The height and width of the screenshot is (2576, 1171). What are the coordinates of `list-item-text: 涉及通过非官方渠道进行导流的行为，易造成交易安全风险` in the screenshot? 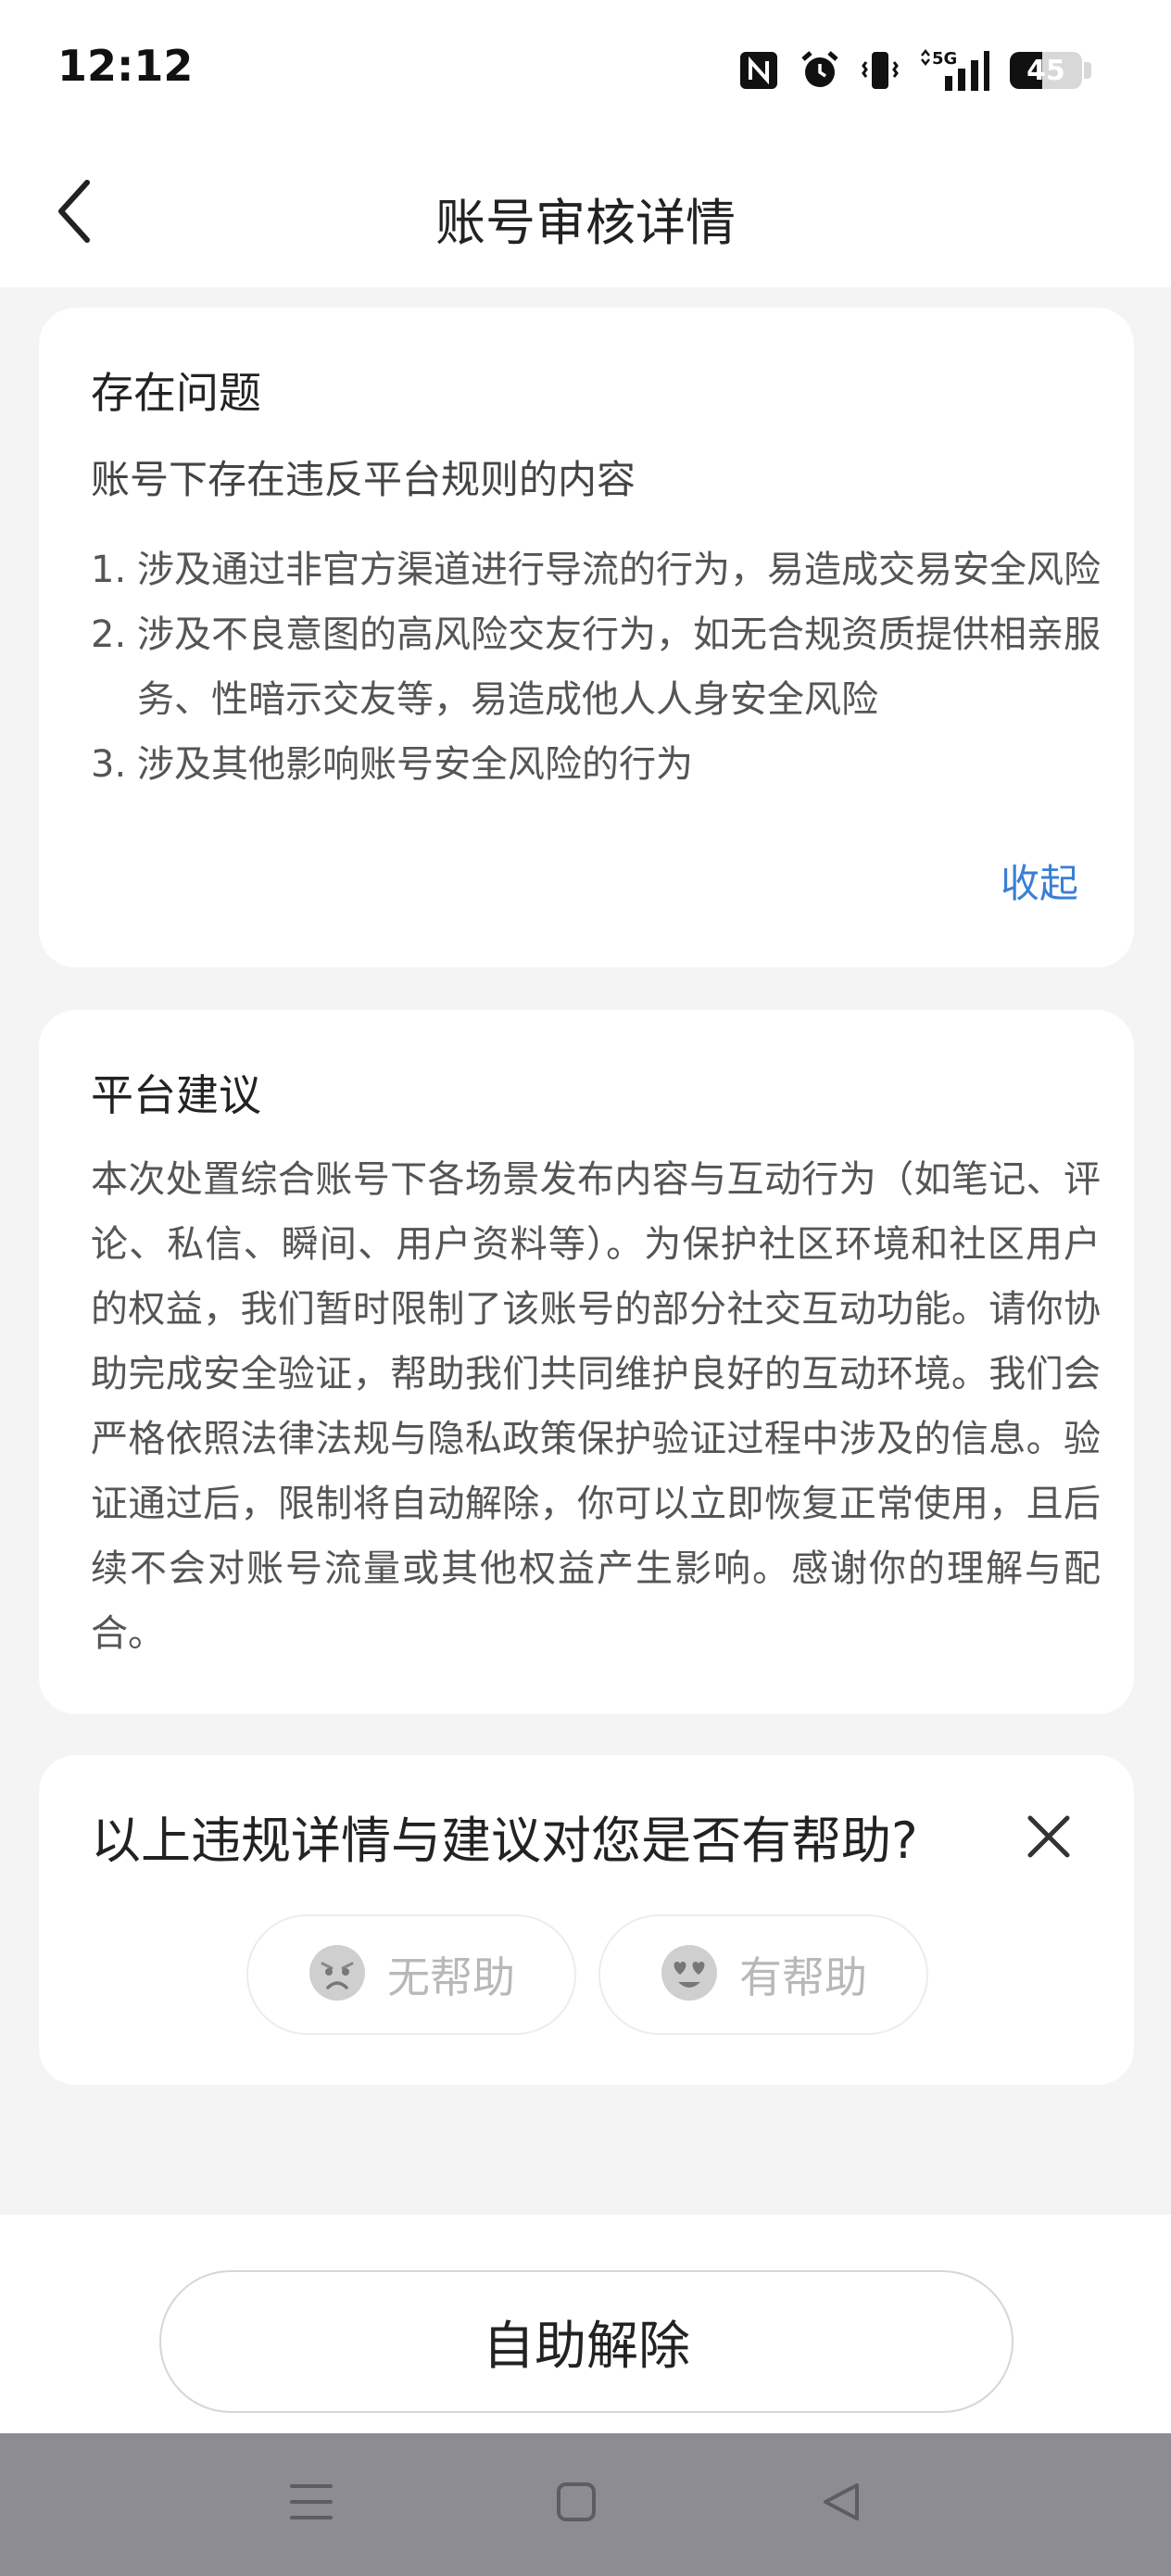 It's located at (619, 570).